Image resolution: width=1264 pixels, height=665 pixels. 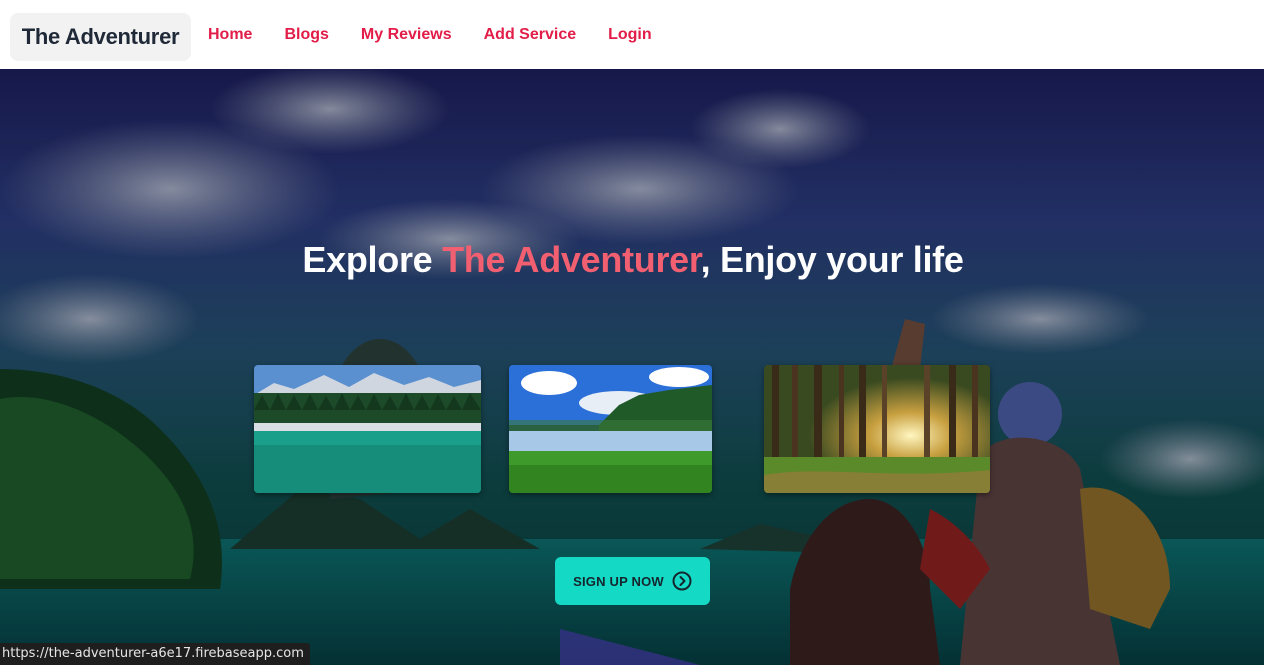 What do you see at coordinates (406, 35) in the screenshot?
I see `nav-my-reviews-link: My Reviews` at bounding box center [406, 35].